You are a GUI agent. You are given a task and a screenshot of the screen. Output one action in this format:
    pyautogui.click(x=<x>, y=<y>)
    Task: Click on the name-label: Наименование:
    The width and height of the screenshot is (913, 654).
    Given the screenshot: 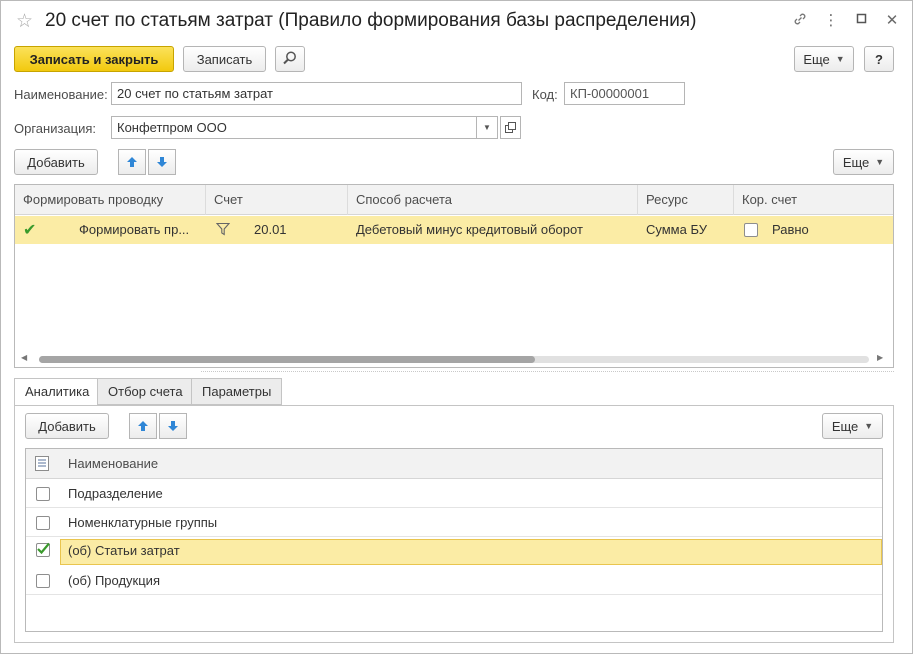 What is the action you would take?
    pyautogui.click(x=61, y=94)
    